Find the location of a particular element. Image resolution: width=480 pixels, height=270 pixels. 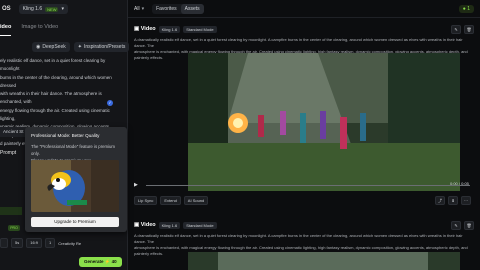

video-icon-actions: ⤴ ⬇ ⋯ is located at coordinates (453, 200).